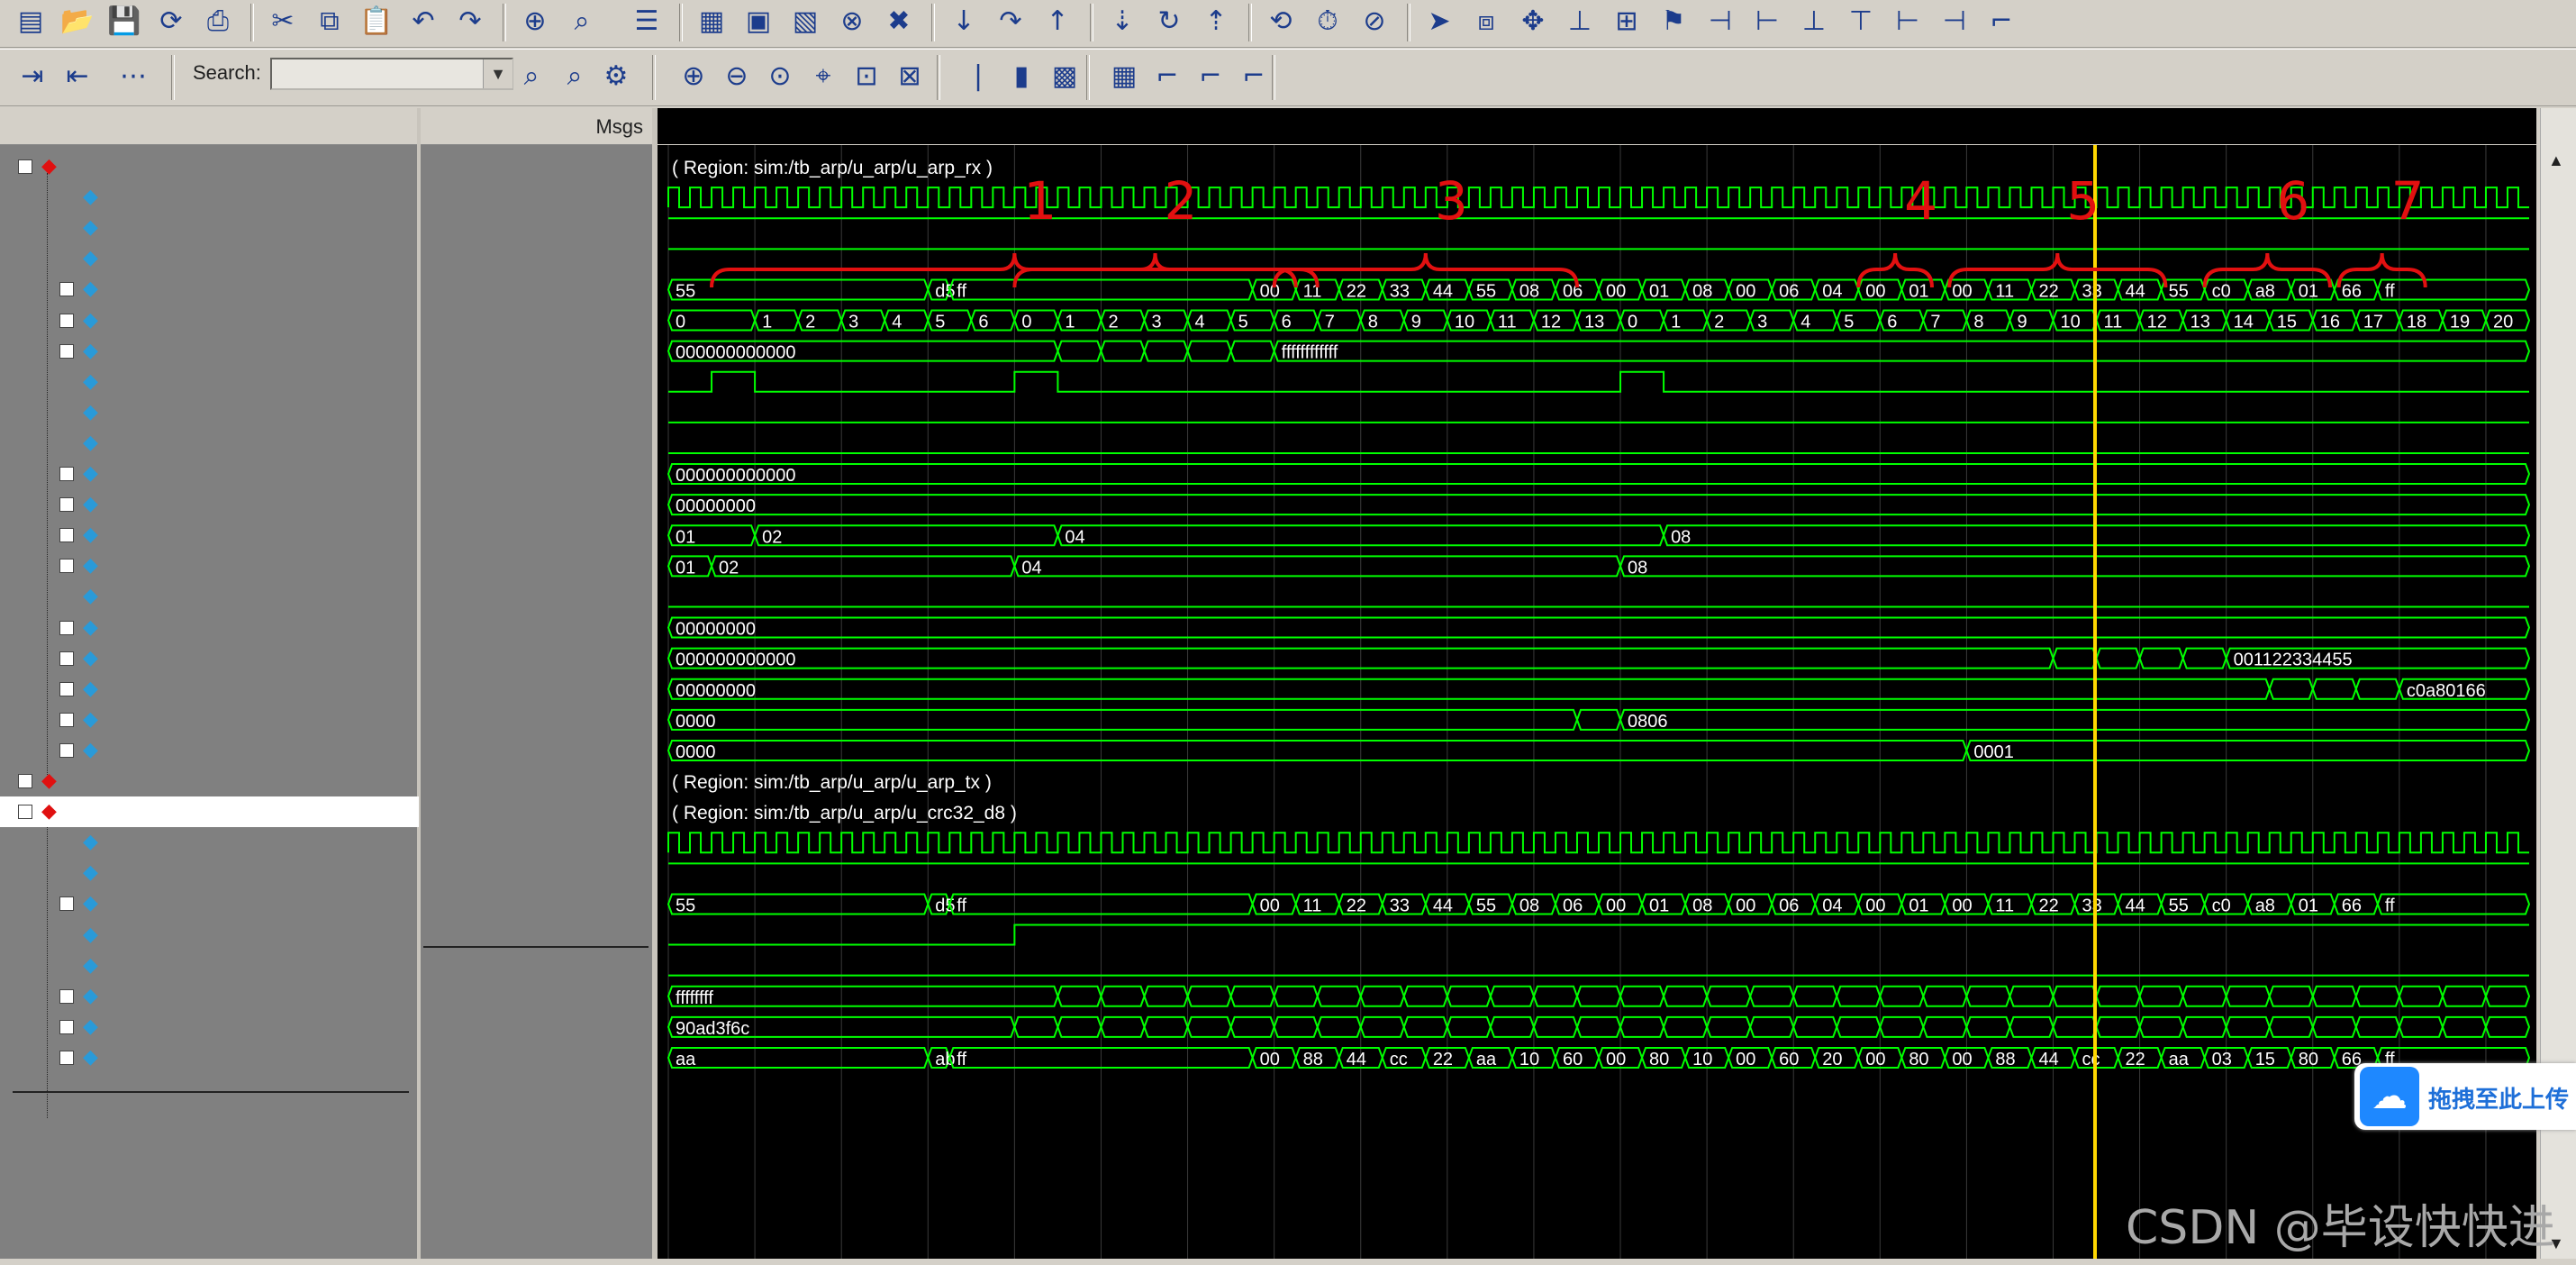 Image resolution: width=2576 pixels, height=1265 pixels. What do you see at coordinates (574, 76) in the screenshot?
I see `find-prev-icon: ⌕` at bounding box center [574, 76].